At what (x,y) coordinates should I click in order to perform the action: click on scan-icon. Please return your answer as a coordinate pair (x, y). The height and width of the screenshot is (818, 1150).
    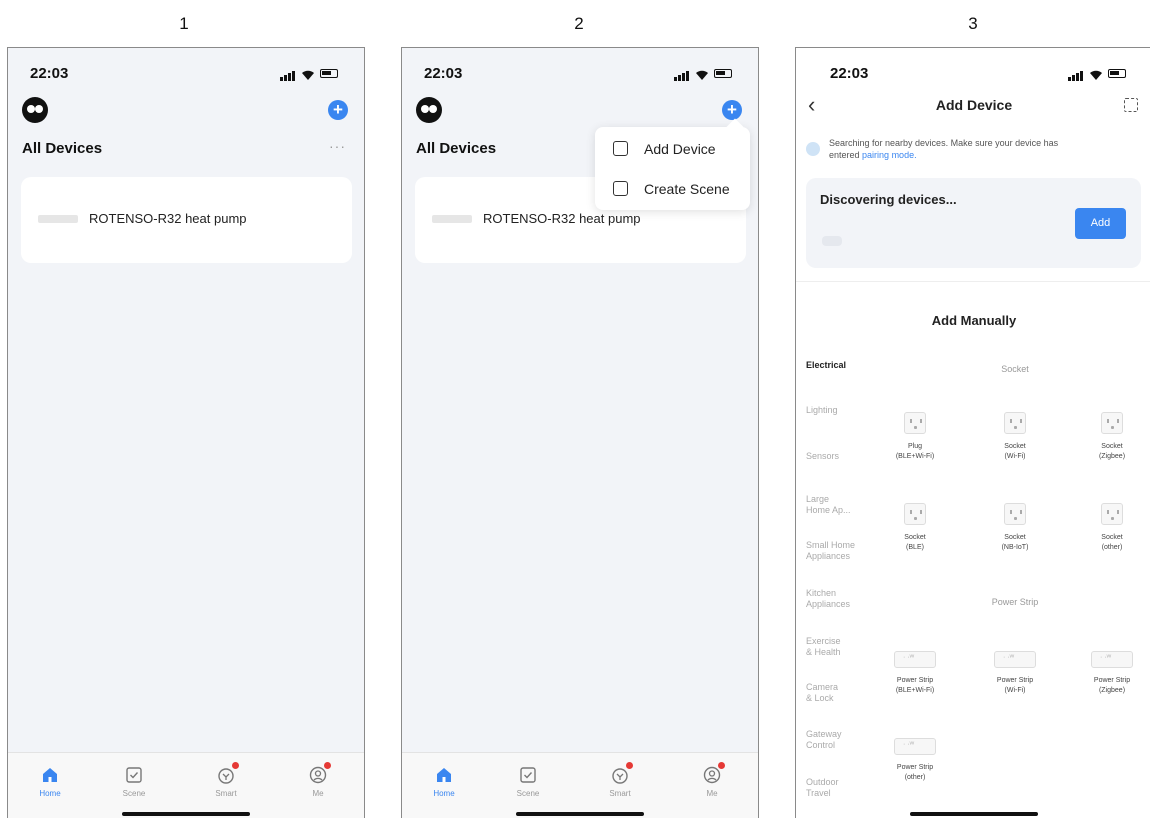
    Looking at the image, I should click on (1131, 105).